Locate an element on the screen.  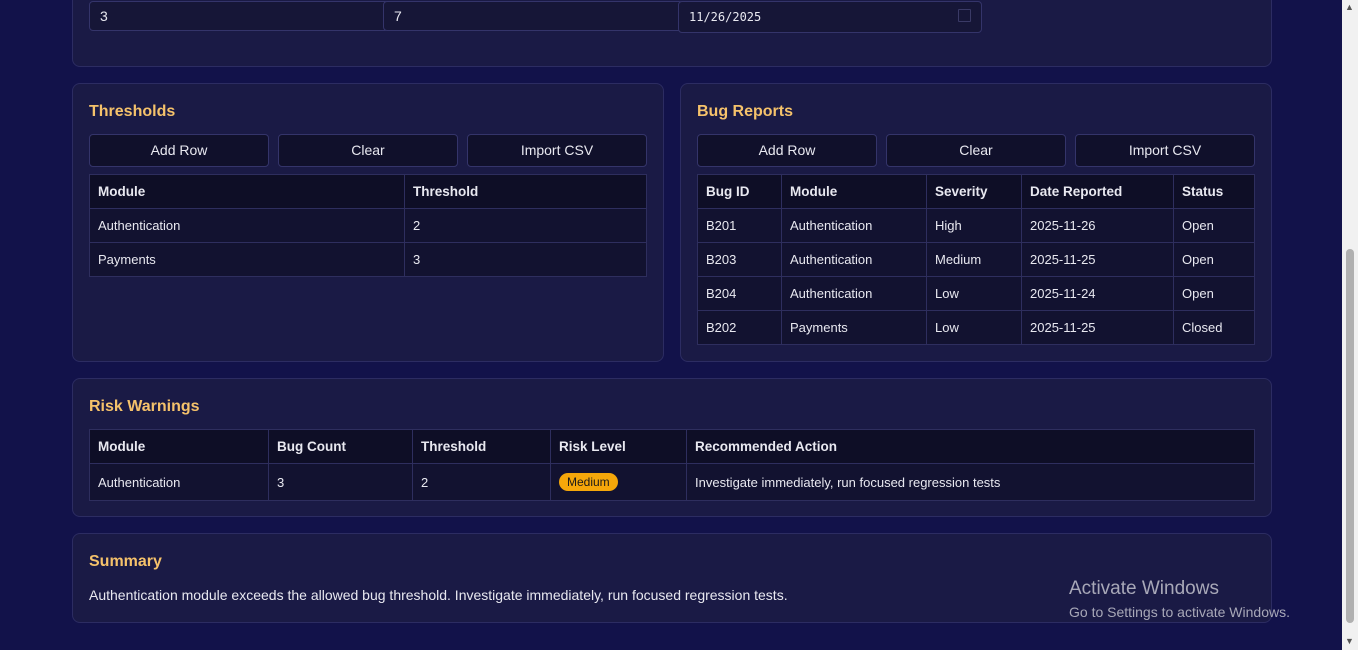
table-row: Authentication 2 is located at coordinates (368, 225).